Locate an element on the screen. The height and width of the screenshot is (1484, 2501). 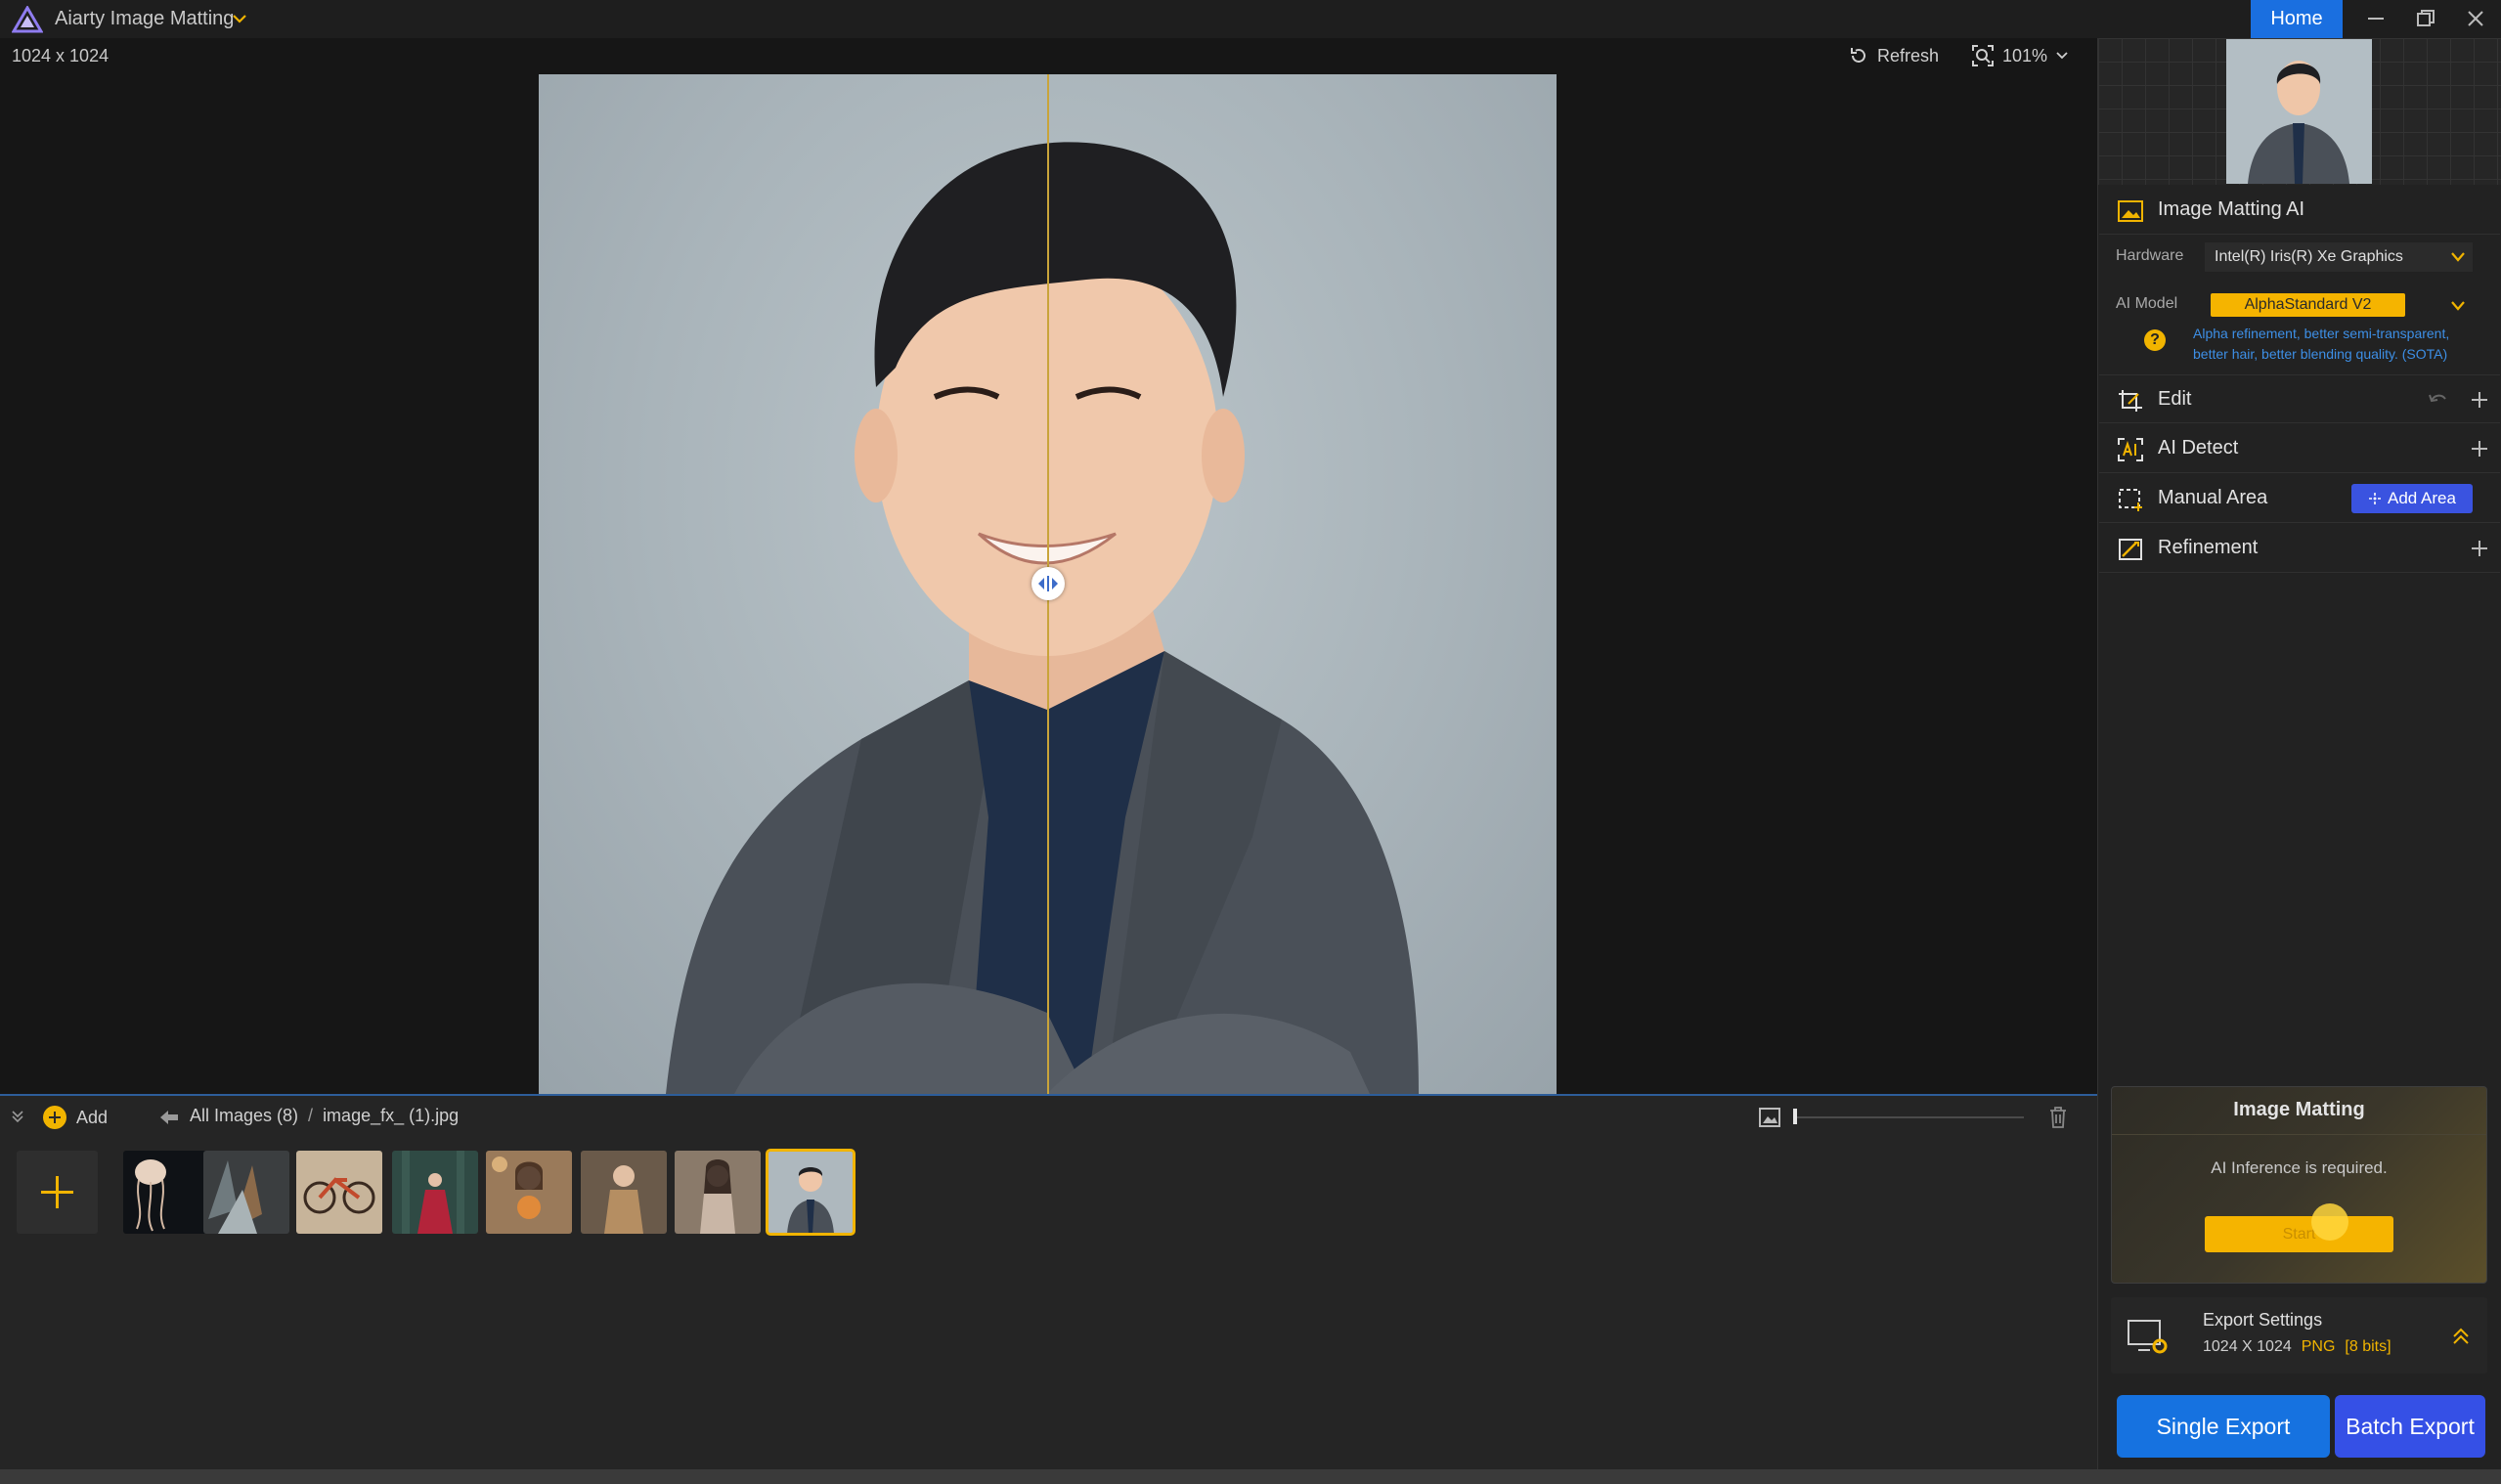
image-matting-ai-title: Image Matting AI is located at coordinates (2231, 209).